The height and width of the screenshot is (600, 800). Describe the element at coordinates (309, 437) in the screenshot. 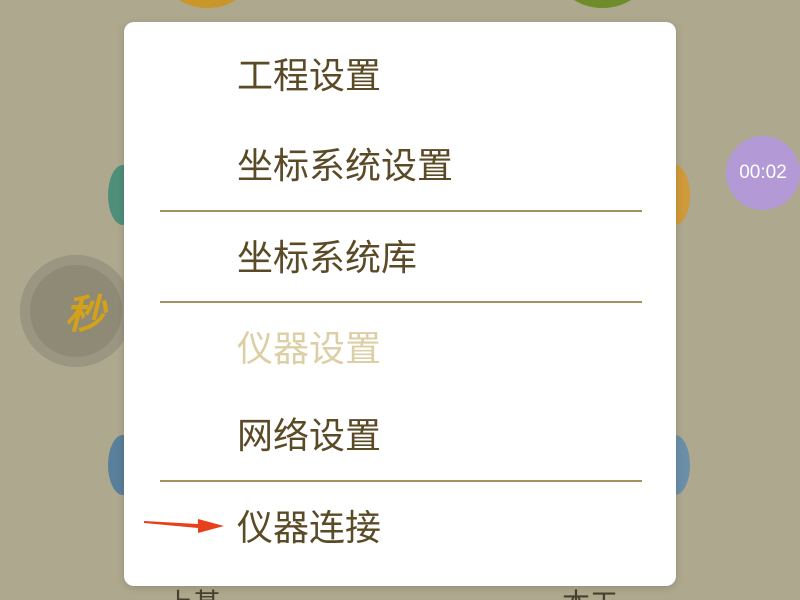

I see `menu-item-network-settings: 网络设置` at that location.